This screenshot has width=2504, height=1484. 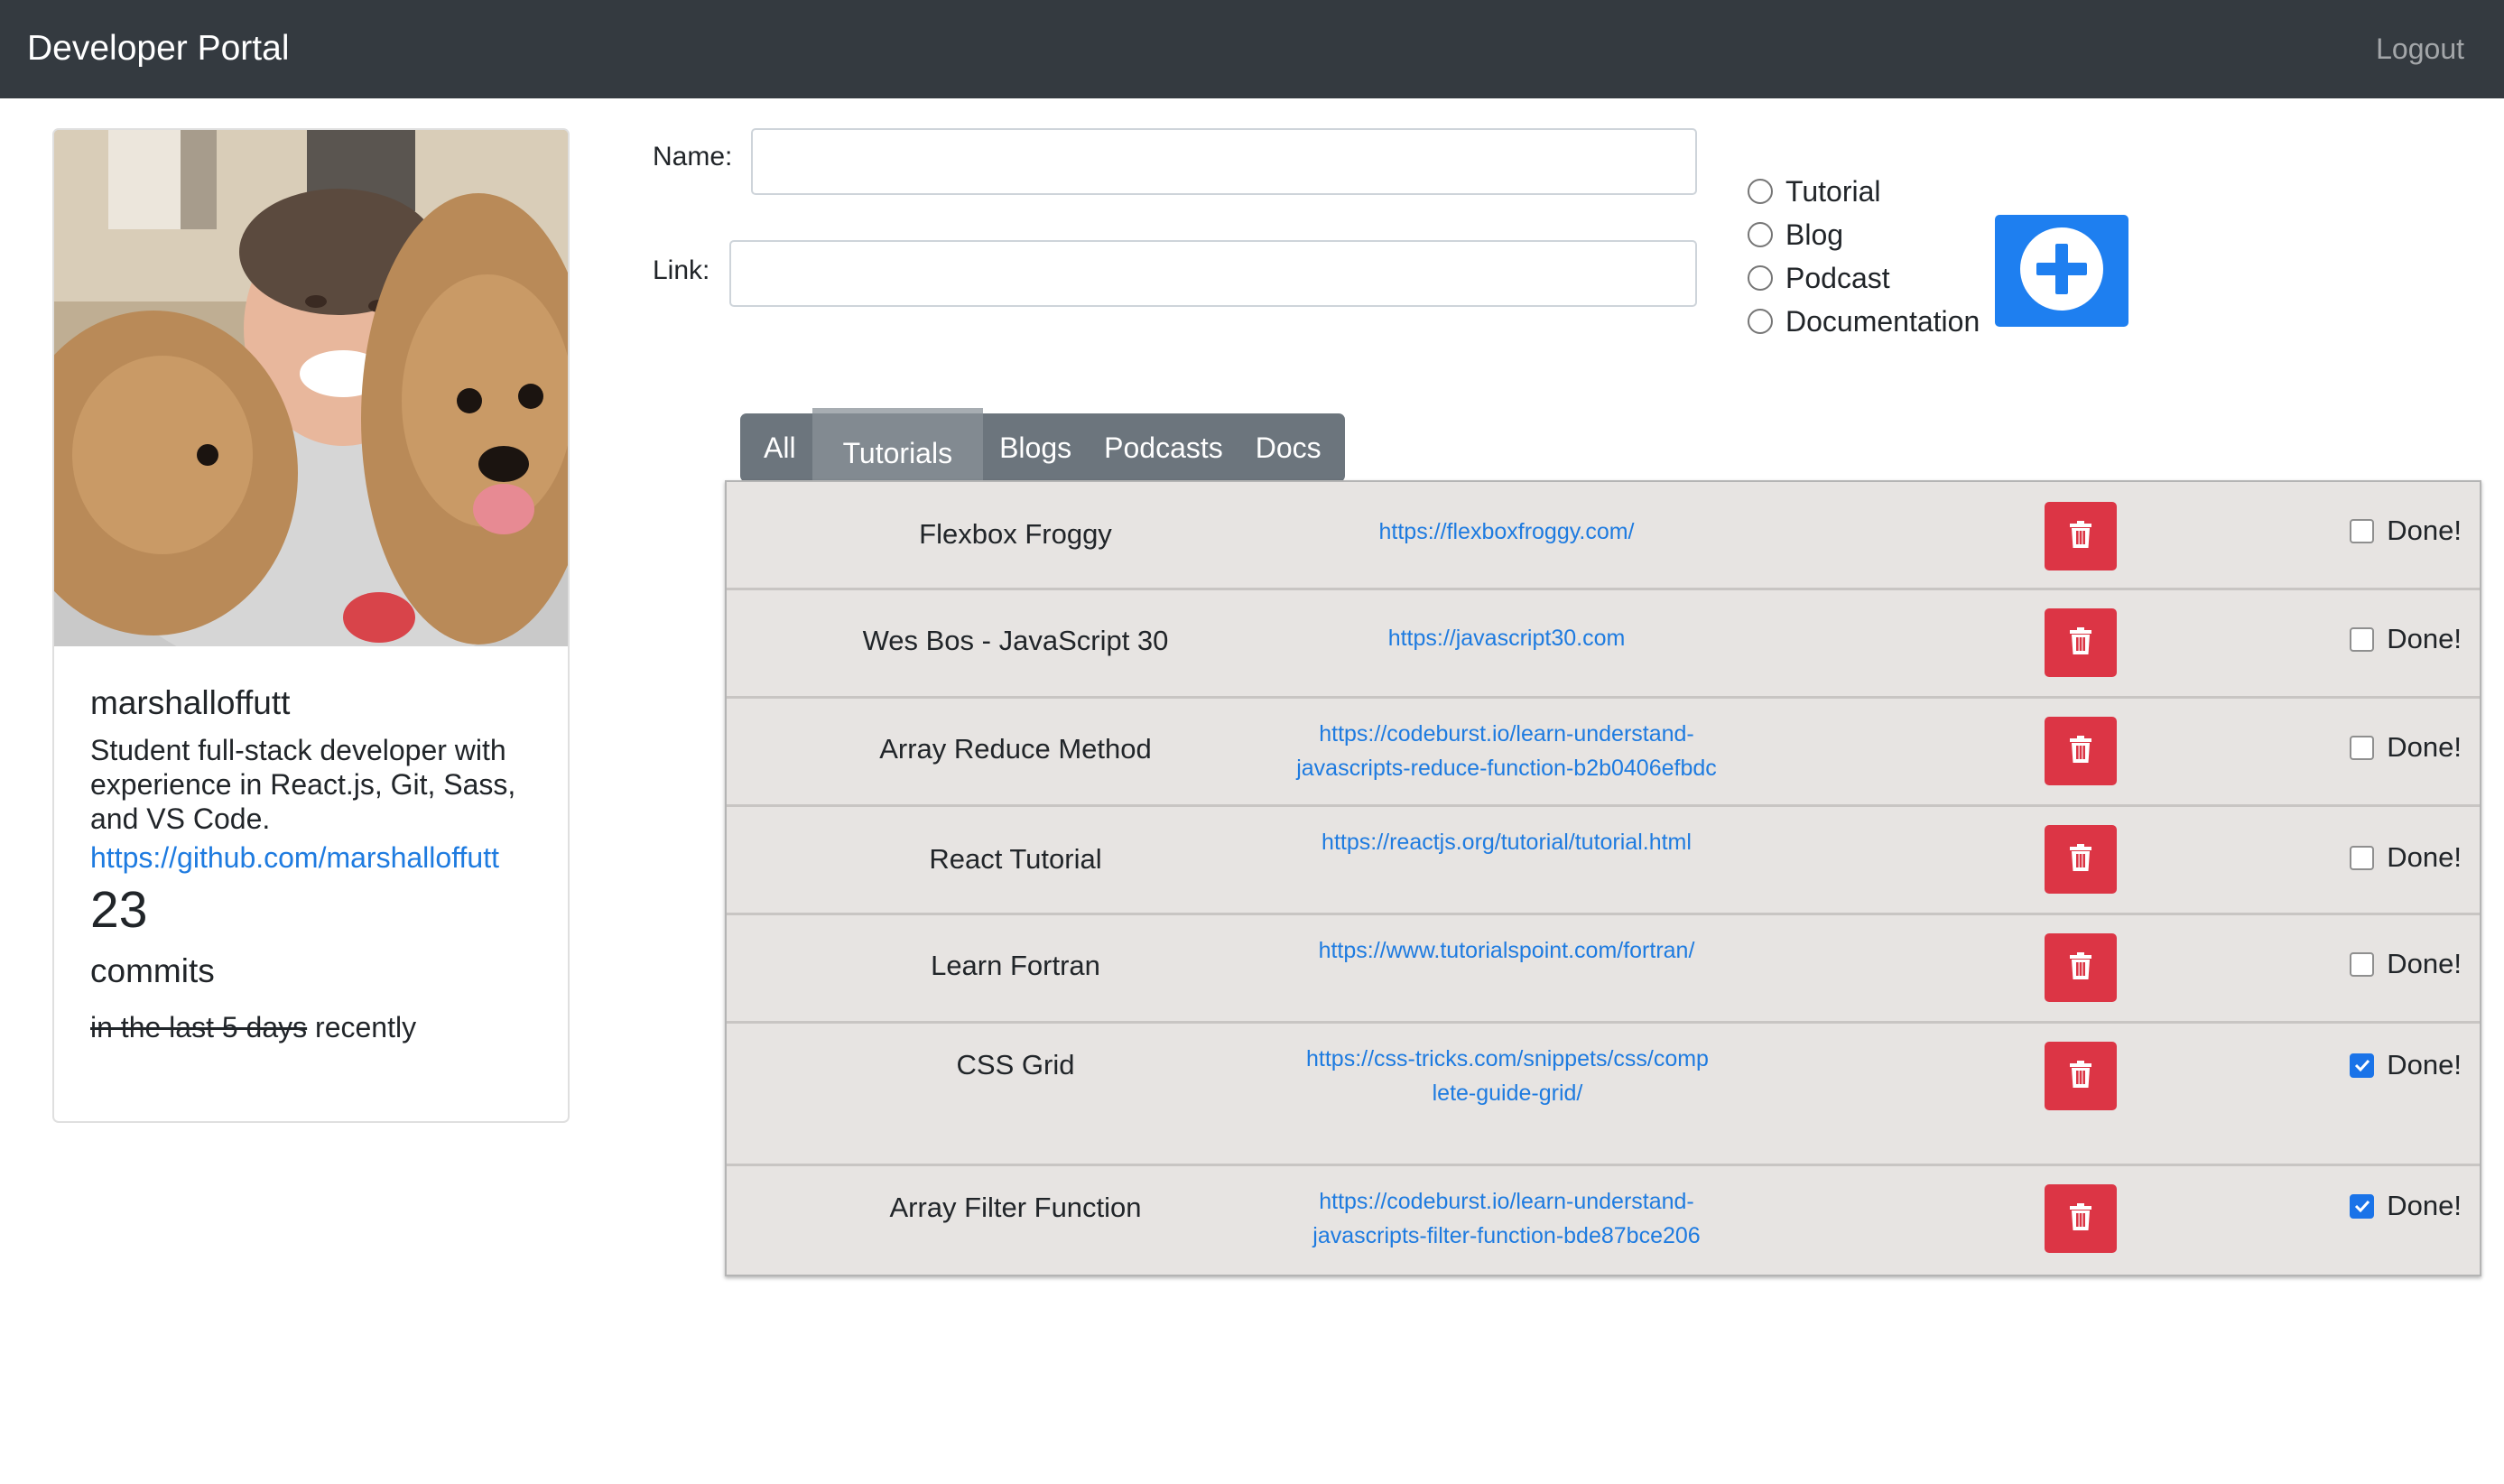 I want to click on plus-circle-icon, so click(x=2061, y=271).